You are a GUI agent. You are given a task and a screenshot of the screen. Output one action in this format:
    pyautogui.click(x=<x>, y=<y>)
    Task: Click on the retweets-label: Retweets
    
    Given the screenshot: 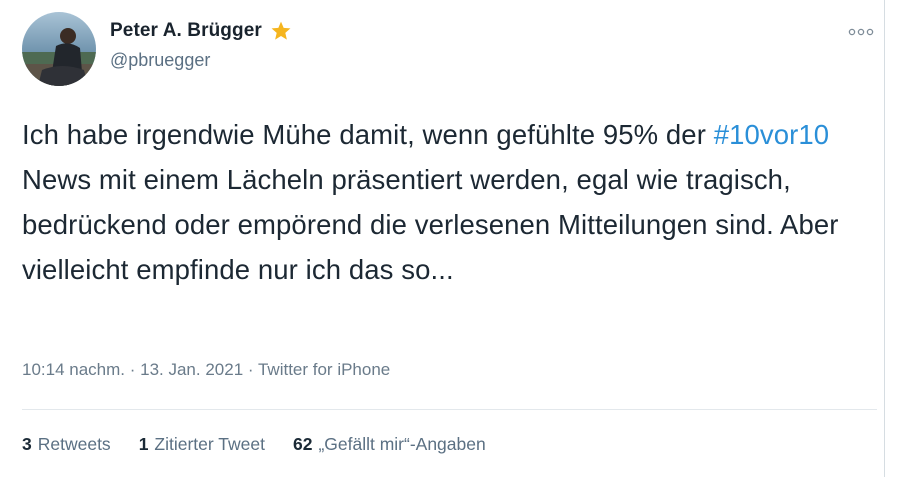 What is the action you would take?
    pyautogui.click(x=74, y=444)
    